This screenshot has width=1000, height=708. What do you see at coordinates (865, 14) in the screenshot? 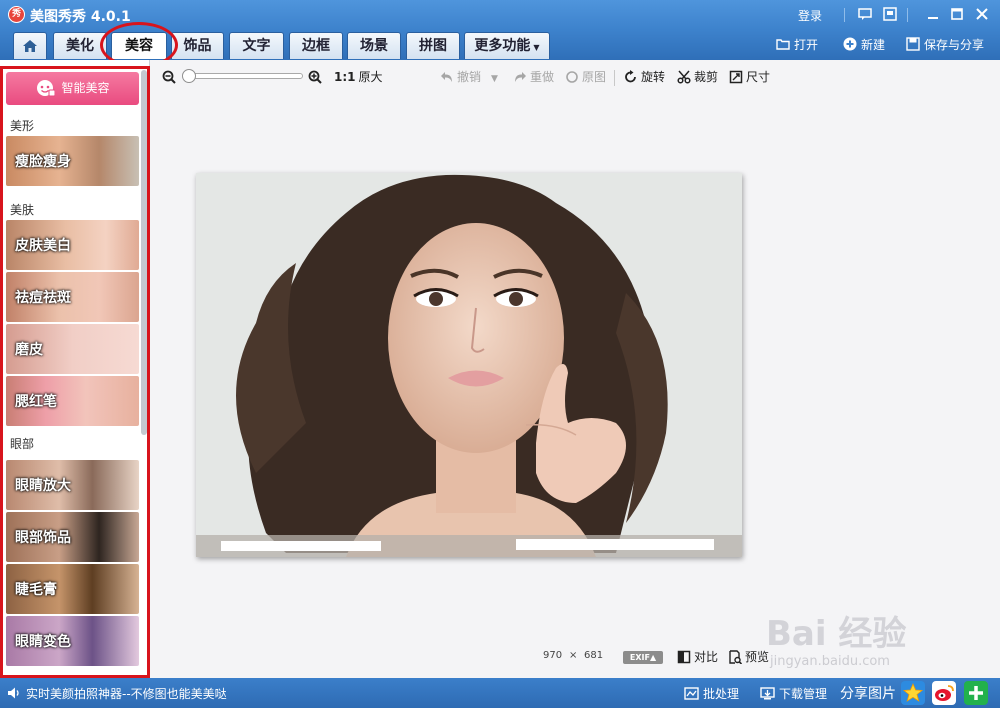
I see `message-icon` at bounding box center [865, 14].